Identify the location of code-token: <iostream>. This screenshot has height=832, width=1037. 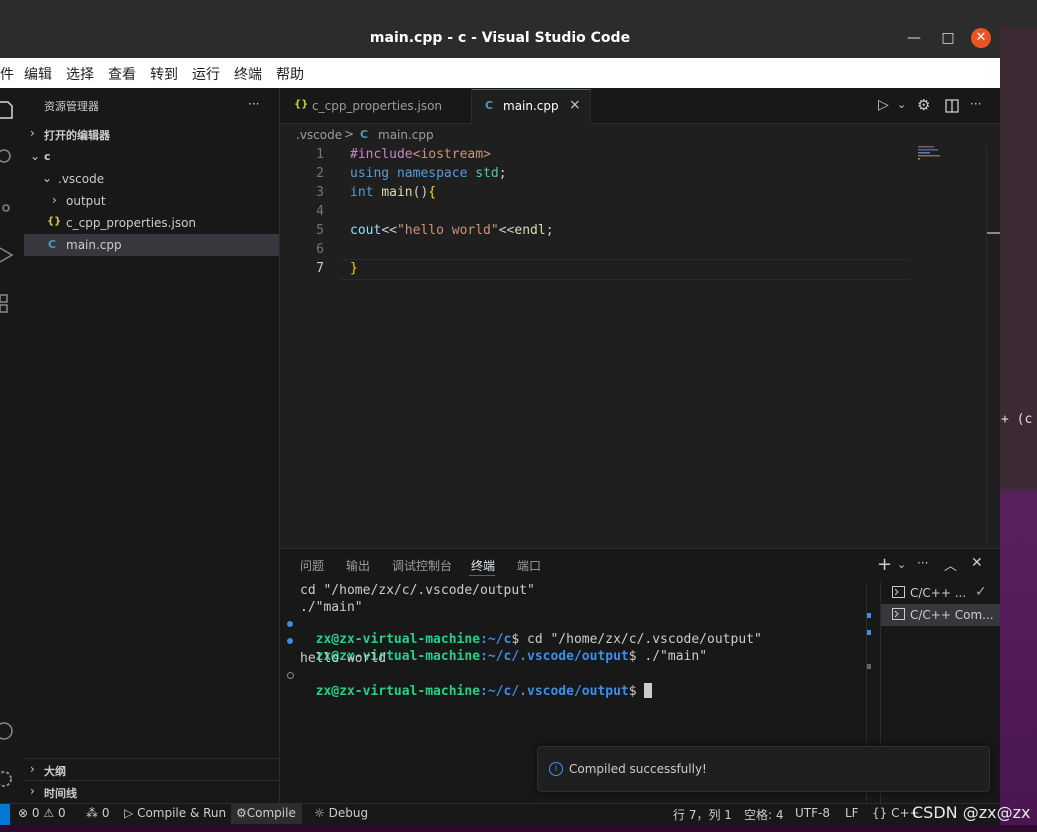
(451, 154).